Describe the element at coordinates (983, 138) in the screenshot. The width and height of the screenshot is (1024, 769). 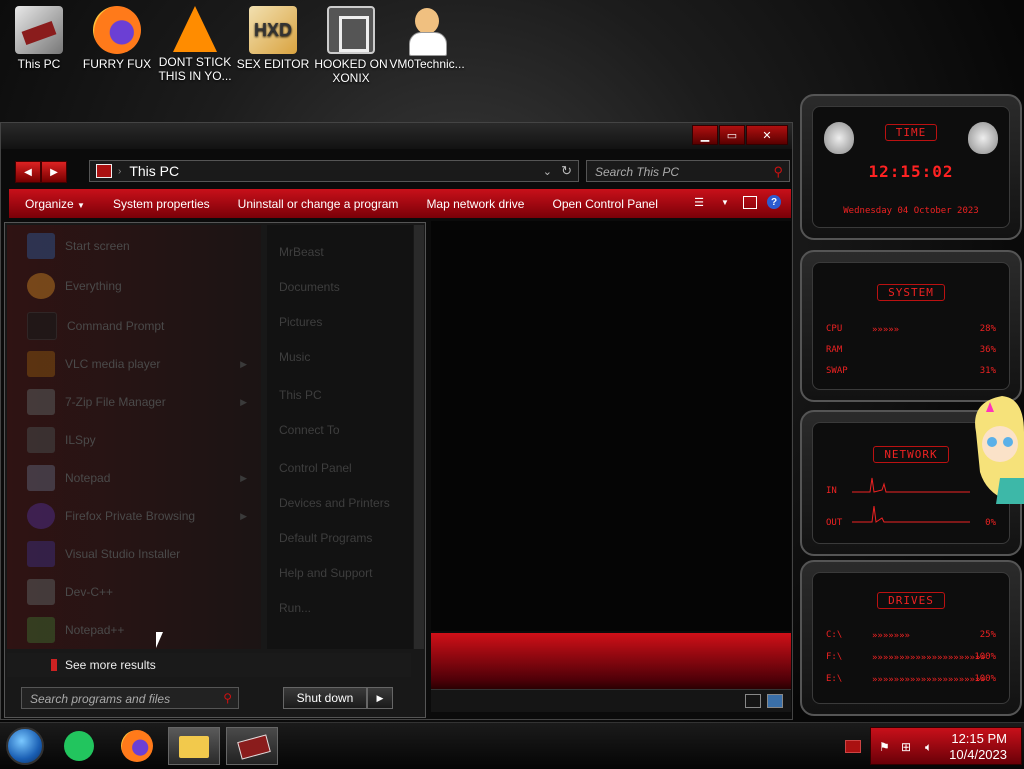
I see `alien-head-icon` at that location.